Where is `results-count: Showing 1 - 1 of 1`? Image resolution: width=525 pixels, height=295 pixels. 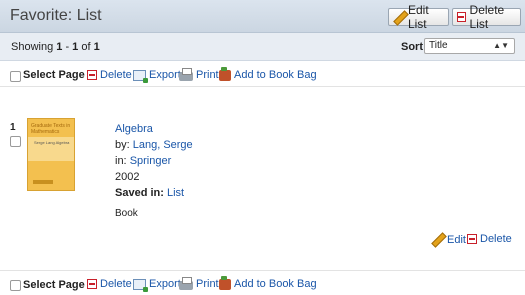 results-count: Showing 1 - 1 of 1 is located at coordinates (55, 47).